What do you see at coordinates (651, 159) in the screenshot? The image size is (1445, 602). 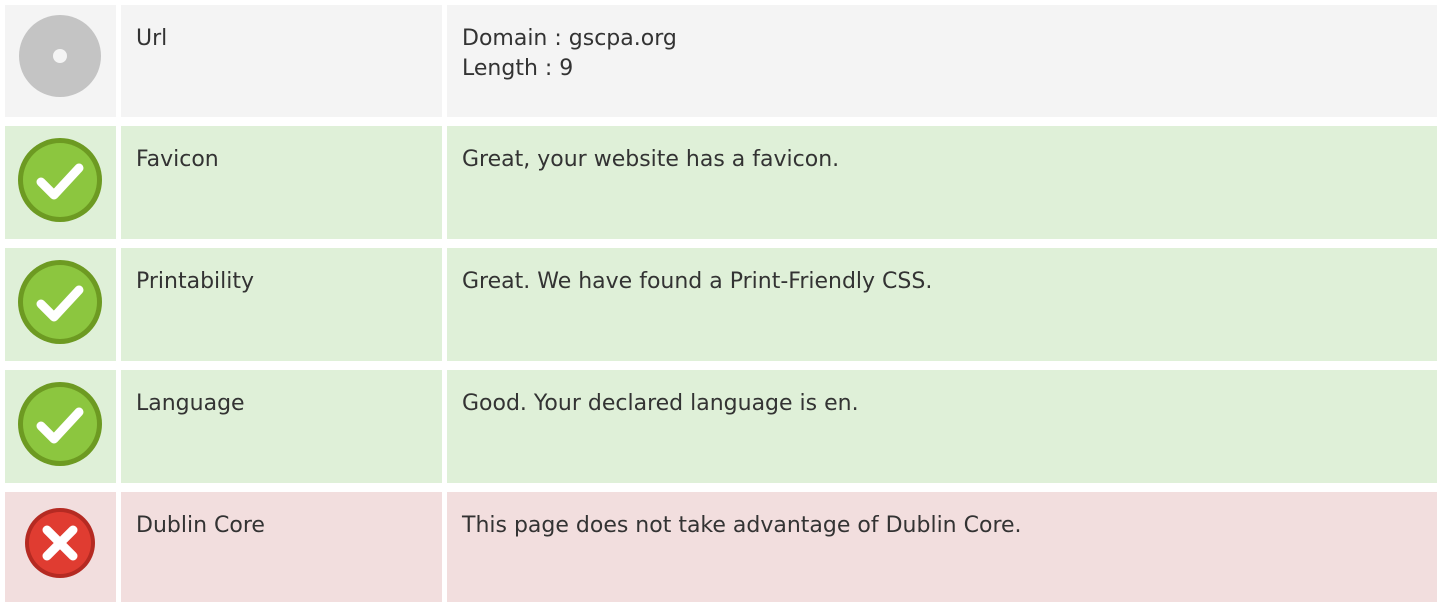 I see `check-result: Great, your website has a favicon.` at bounding box center [651, 159].